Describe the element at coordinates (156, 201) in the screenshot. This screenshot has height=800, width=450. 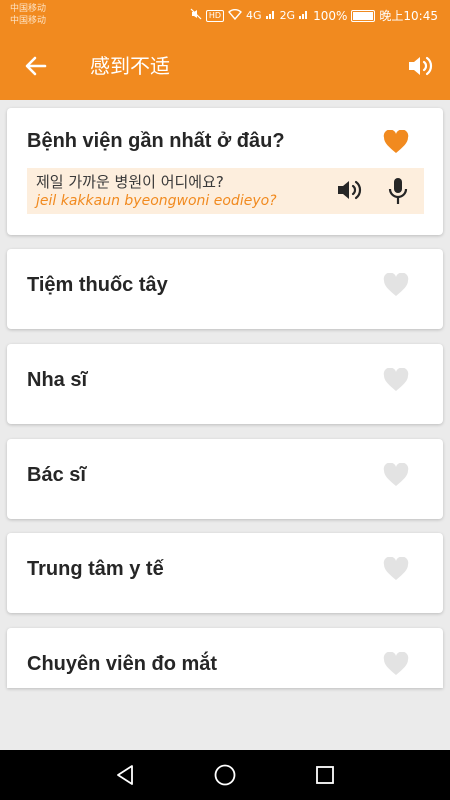
I see `romanization-text: jeil kakkaun byeongwoni eodieyo?` at that location.